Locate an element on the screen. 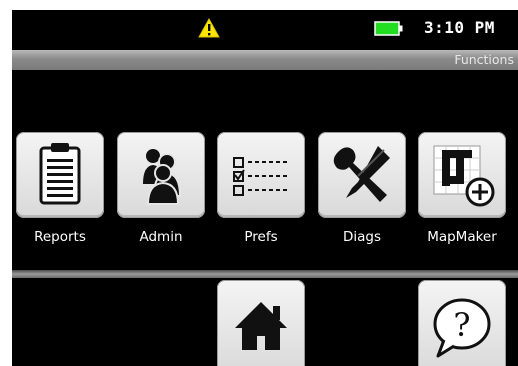 The image size is (518, 366). home-icon is located at coordinates (261, 326).